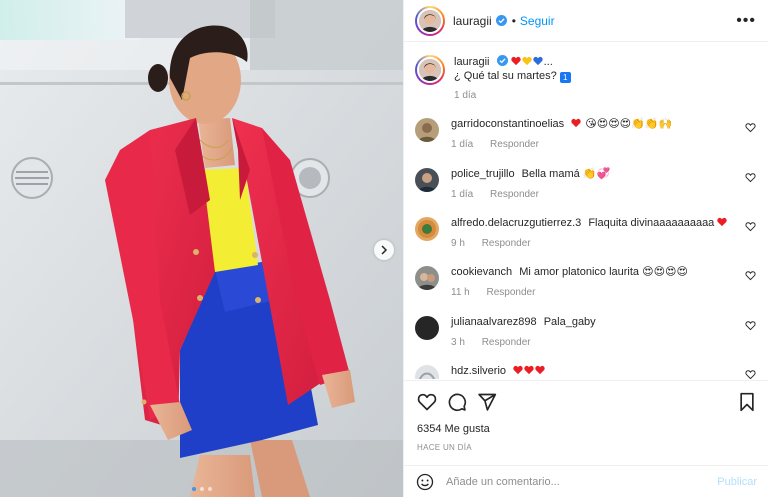 The image size is (768, 497). I want to click on likes-count: 6354 Me gusta, so click(587, 429).